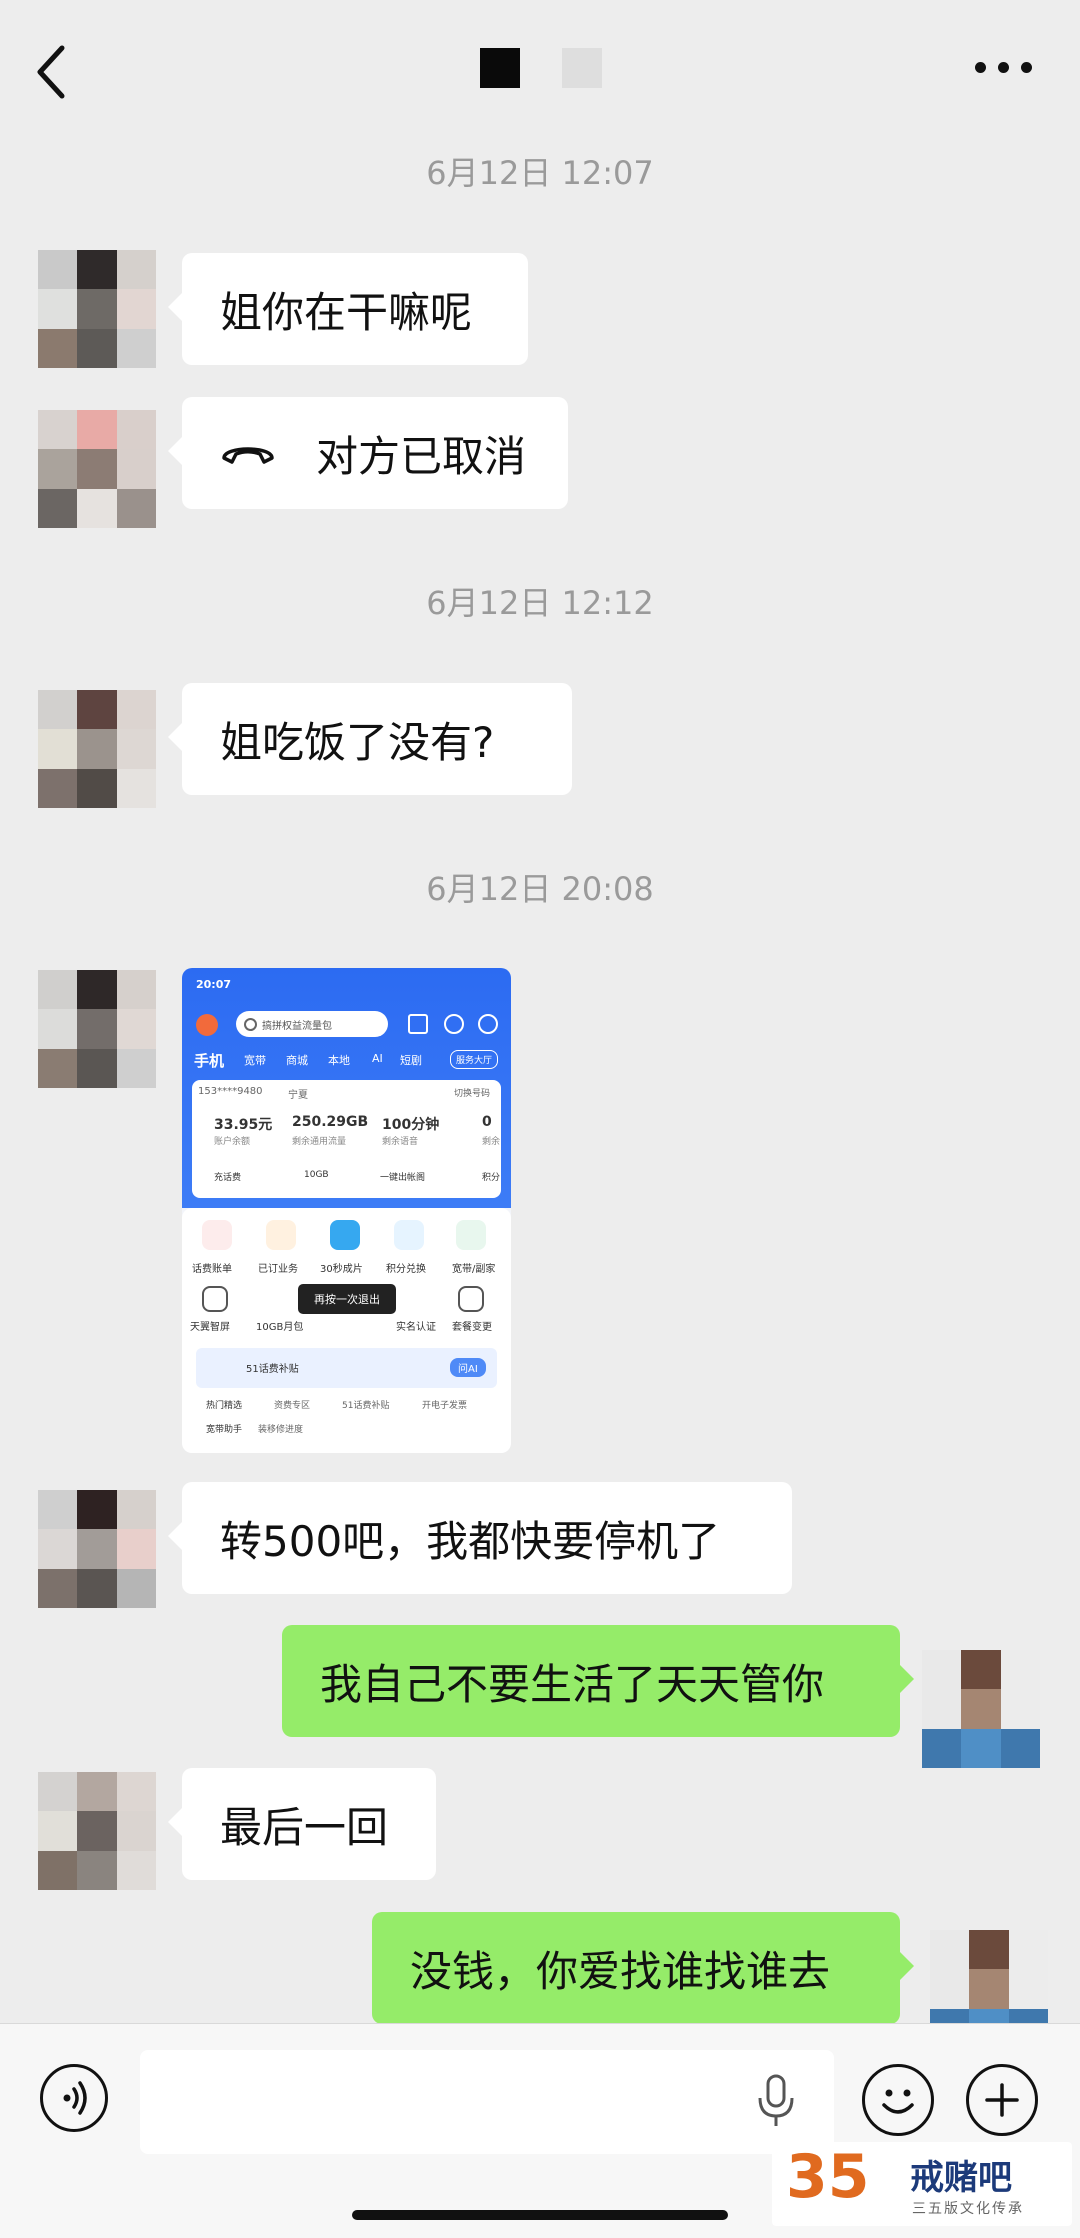 Image resolution: width=1080 pixels, height=2238 pixels. What do you see at coordinates (402, 1176) in the screenshot?
I see `stat-action: 一键出帐阁` at bounding box center [402, 1176].